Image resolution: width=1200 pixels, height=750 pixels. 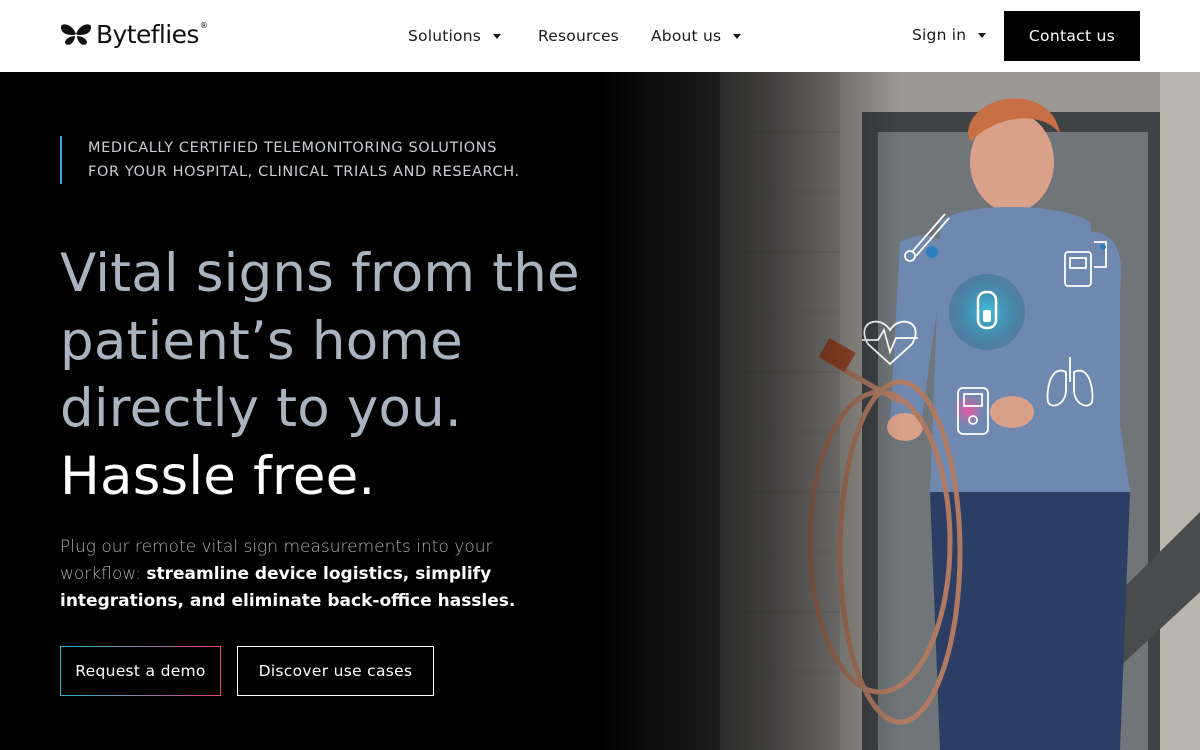 I want to click on nav-item-solutions: Solutions, so click(x=455, y=36).